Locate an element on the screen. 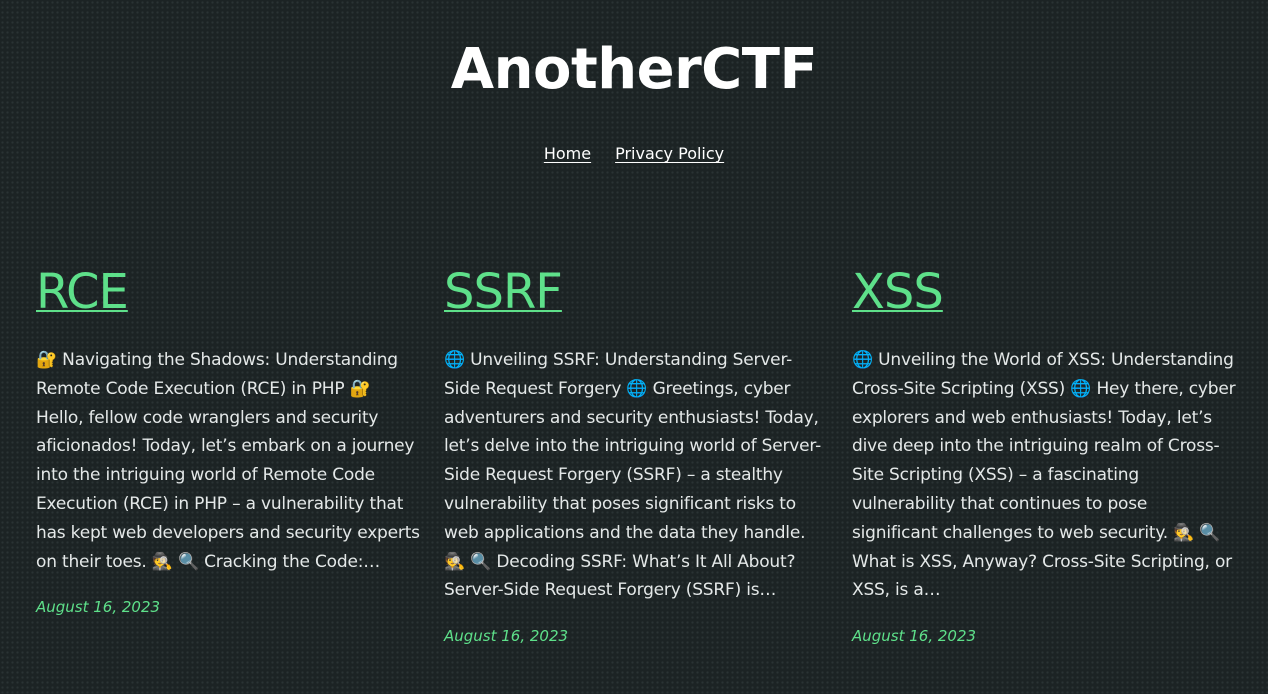  post-title: XSS is located at coordinates (1044, 292).